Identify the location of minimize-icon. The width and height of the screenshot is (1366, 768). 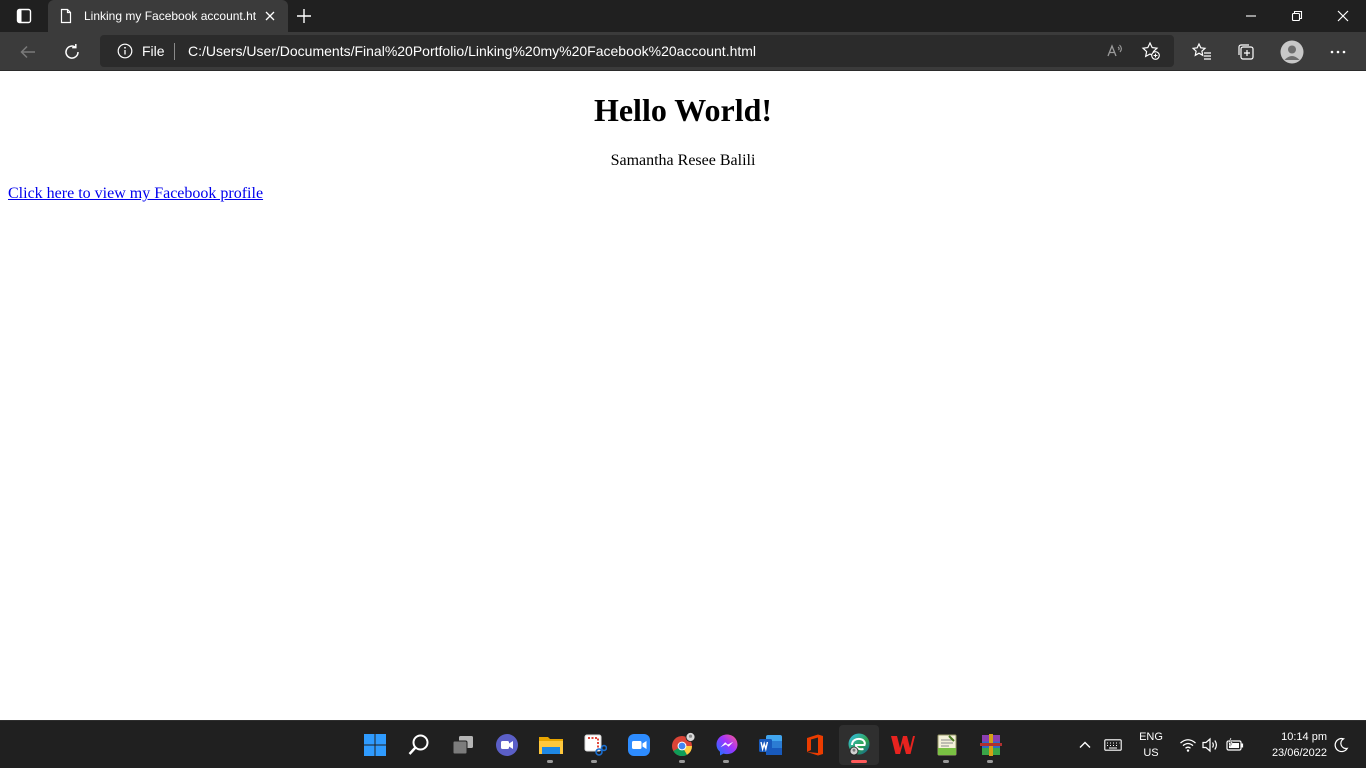
(1251, 16).